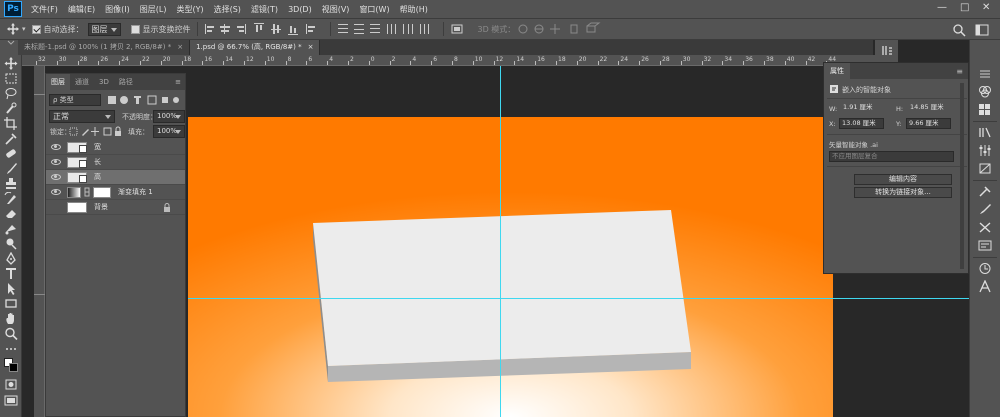  What do you see at coordinates (11, 303) in the screenshot?
I see `rectangle-tool-icon` at bounding box center [11, 303].